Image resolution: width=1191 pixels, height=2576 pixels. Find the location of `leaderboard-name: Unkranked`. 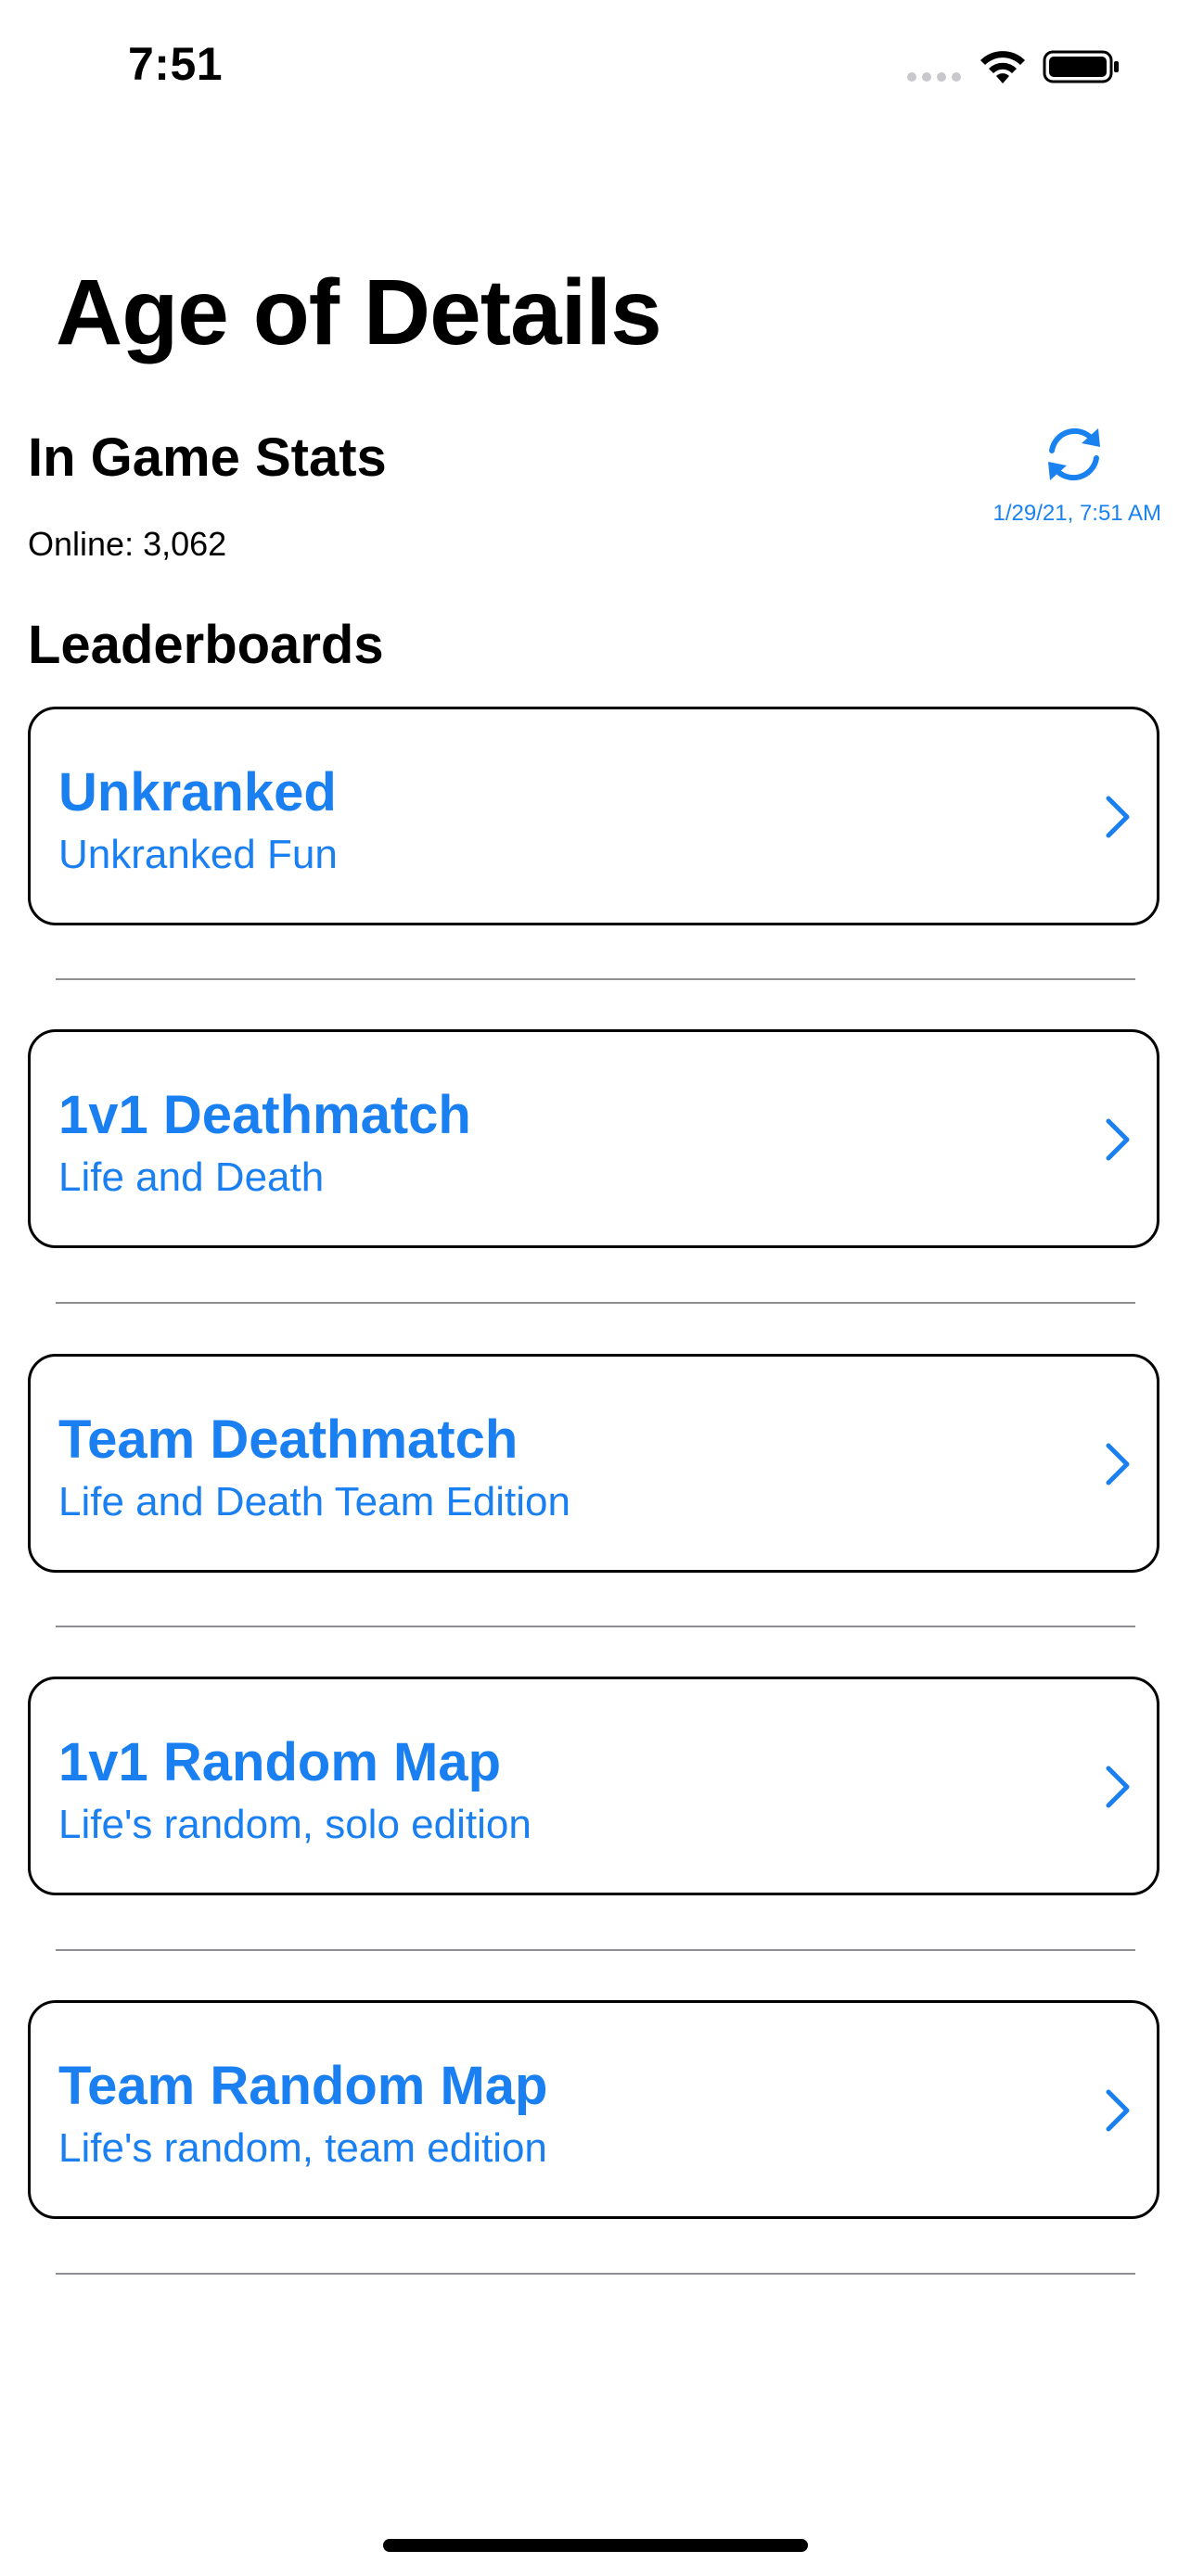

leaderboard-name: Unkranked is located at coordinates (197, 793).